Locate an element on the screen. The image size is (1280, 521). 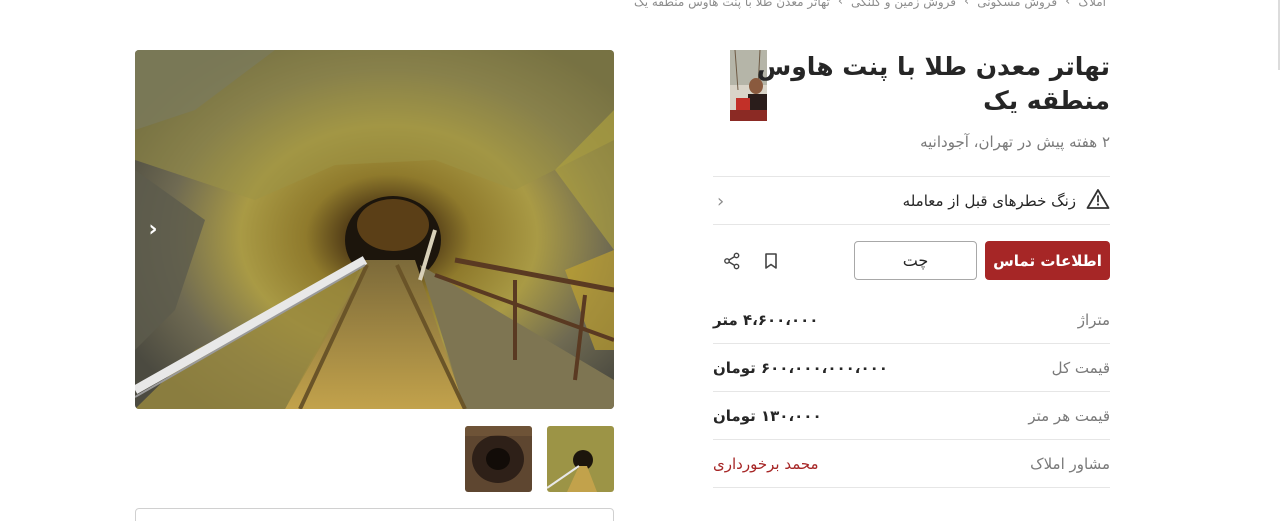
contact-info-button: اطلاعات تماس is located at coordinates (1047, 260).